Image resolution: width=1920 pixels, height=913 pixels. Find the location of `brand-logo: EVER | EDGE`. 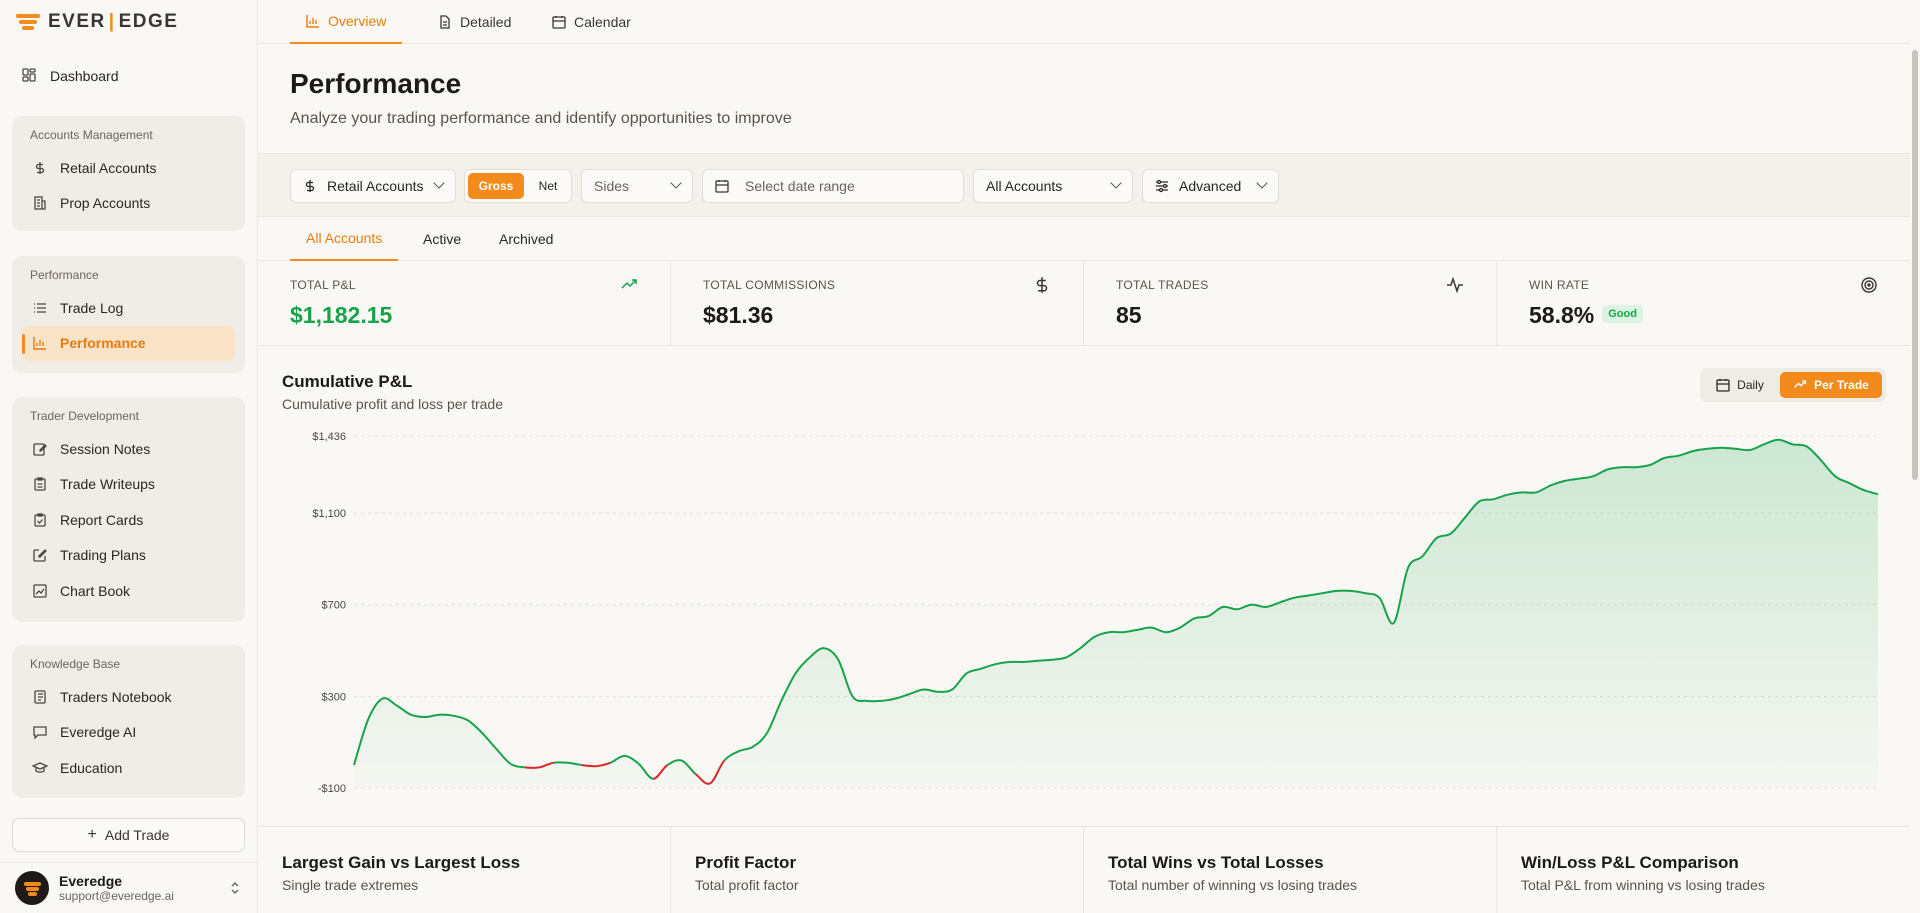

brand-logo: EVER | EDGE is located at coordinates (97, 22).